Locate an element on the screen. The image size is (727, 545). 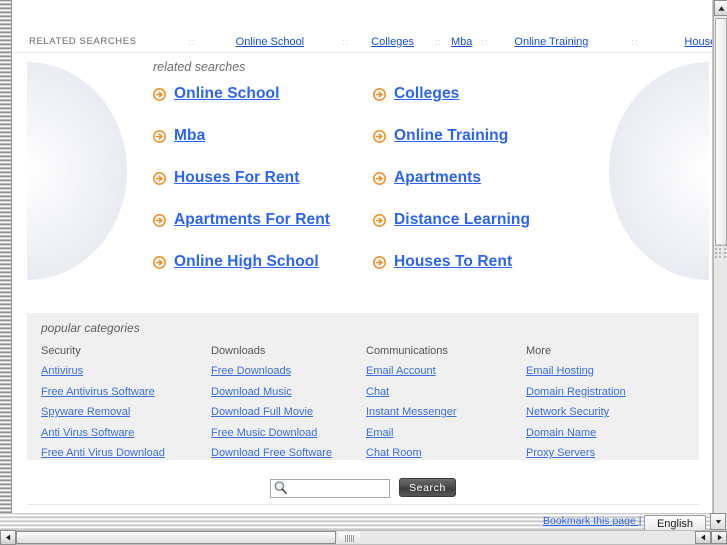
related-link-item: Apartments For Rent is located at coordinates (263, 220).